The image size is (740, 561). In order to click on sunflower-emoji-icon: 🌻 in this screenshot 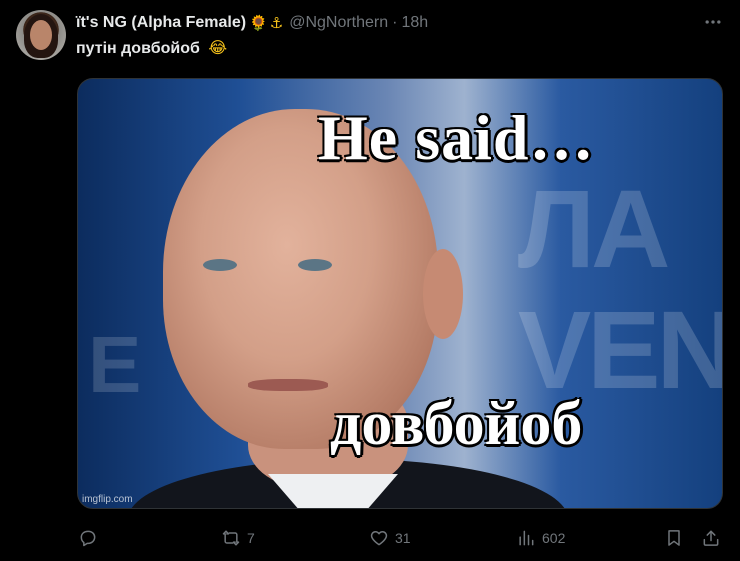, I will do `click(258, 23)`.